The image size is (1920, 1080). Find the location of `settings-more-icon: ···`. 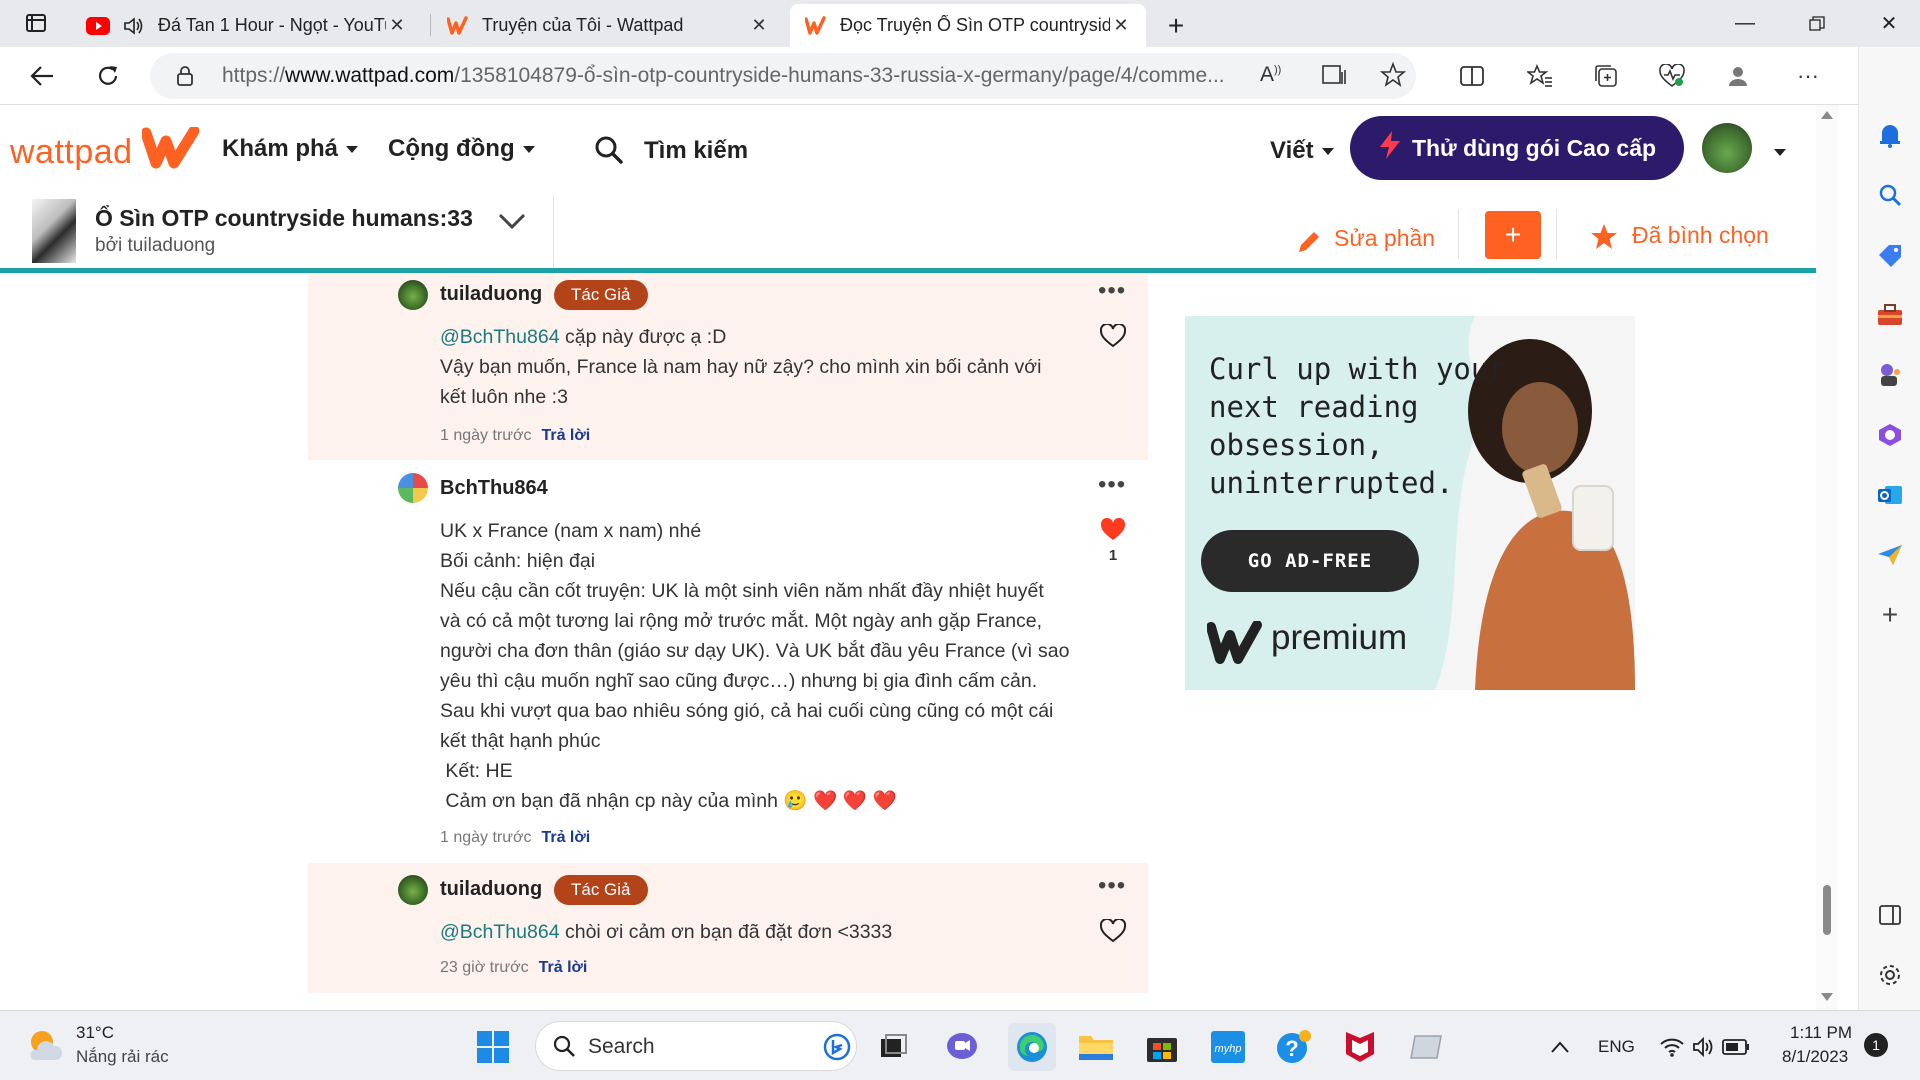

settings-more-icon: ··· is located at coordinates (1808, 76).